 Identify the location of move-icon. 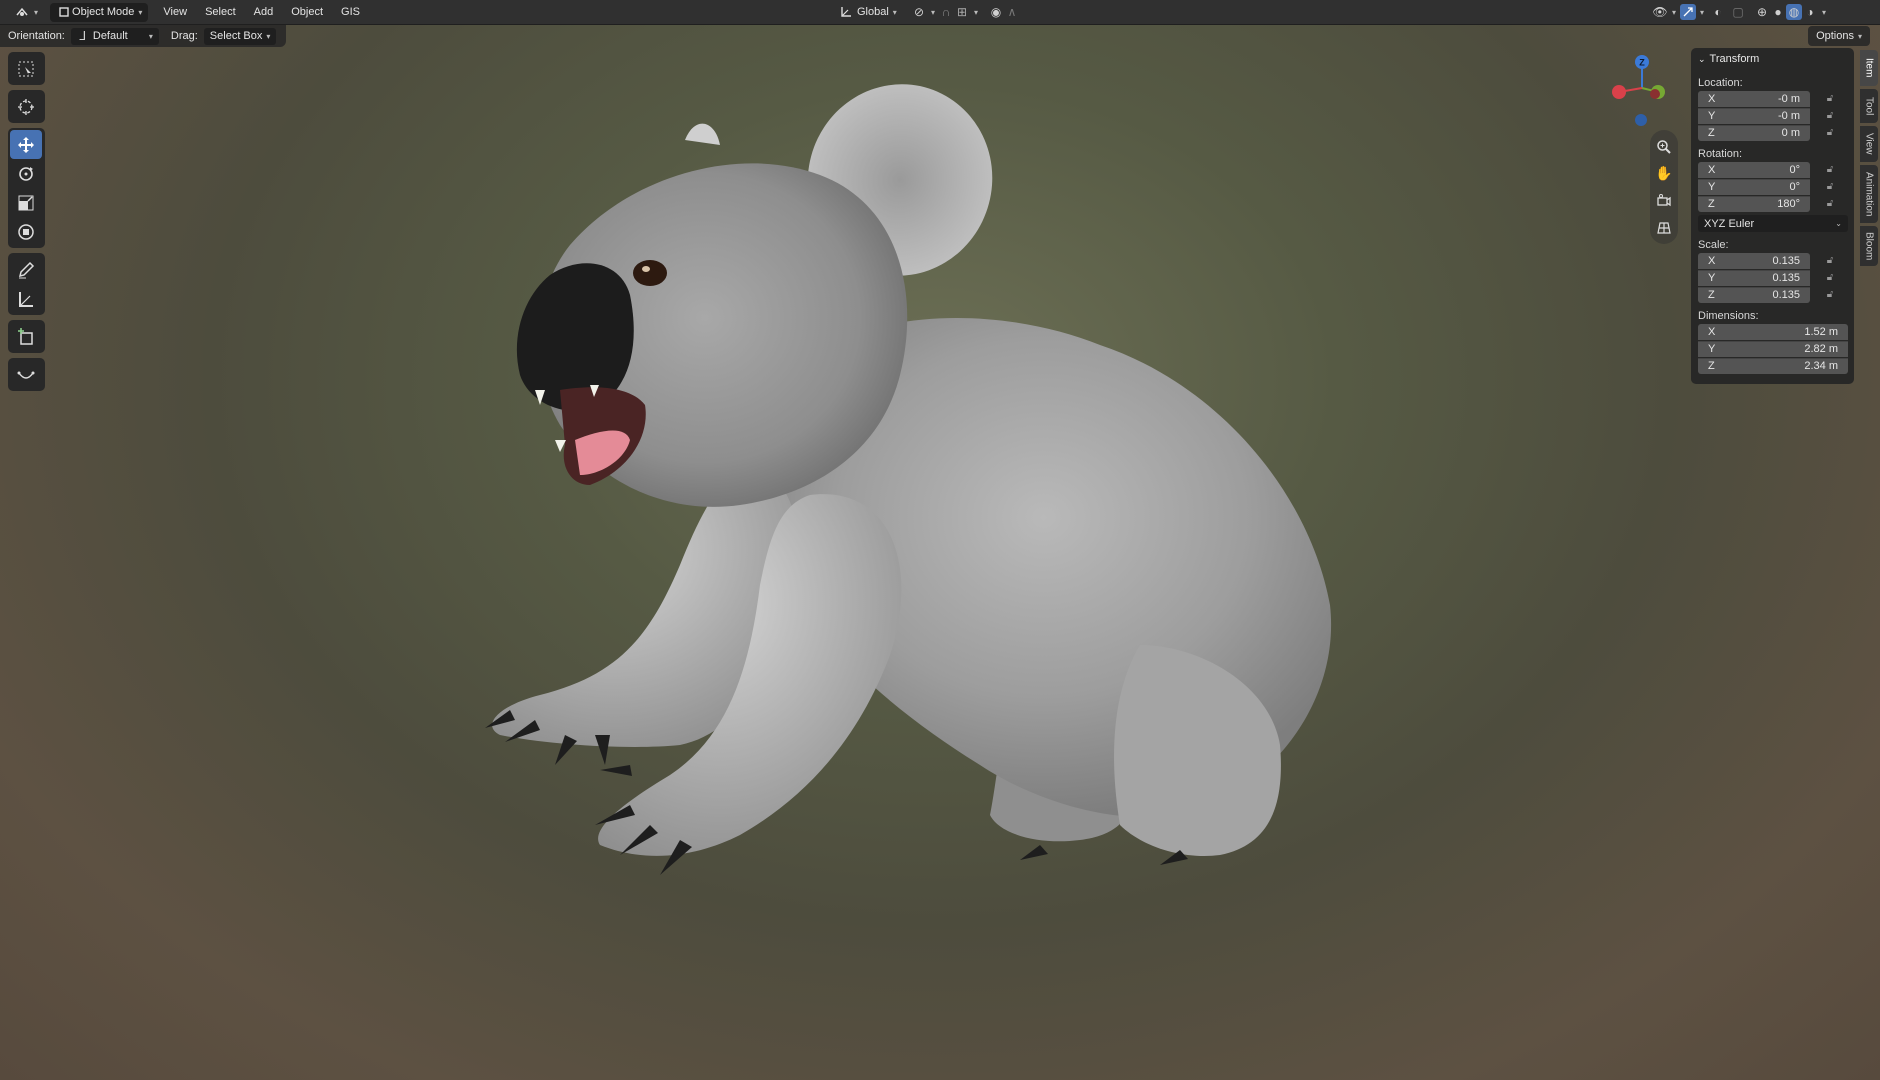
(26, 144).